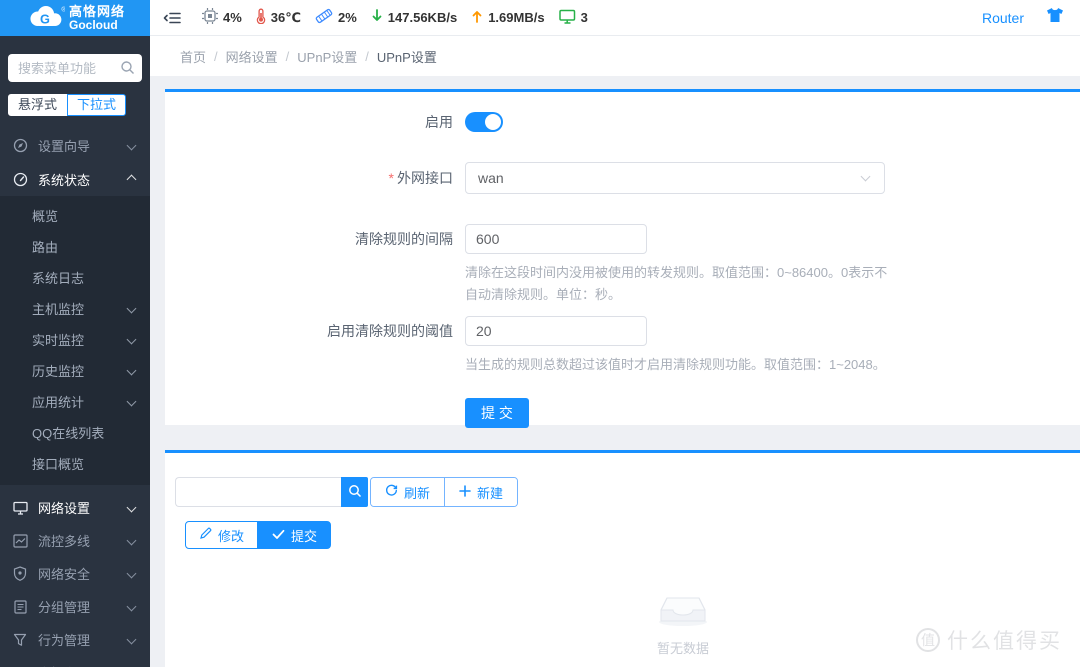 The height and width of the screenshot is (667, 1080). What do you see at coordinates (261, 17) in the screenshot?
I see `thermometer-icon` at bounding box center [261, 17].